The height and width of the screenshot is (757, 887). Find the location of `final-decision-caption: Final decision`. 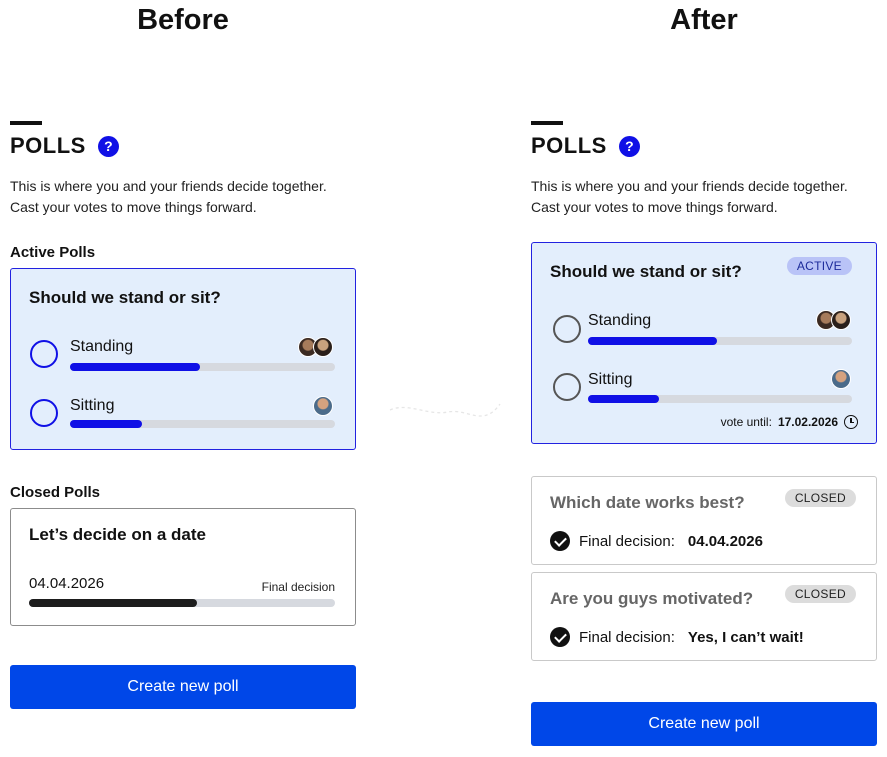

final-decision-caption: Final decision is located at coordinates (298, 587).